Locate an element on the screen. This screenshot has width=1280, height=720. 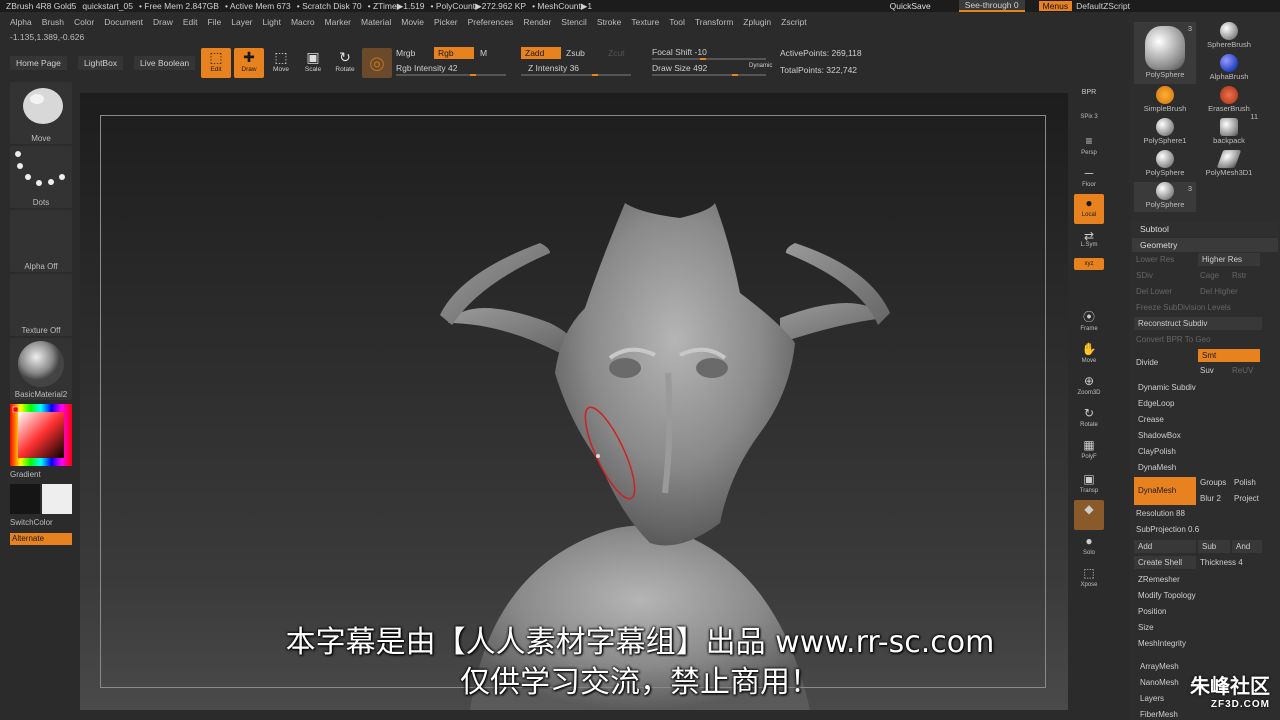
persp-button: ≡ Persp is located at coordinates (1089, 147).